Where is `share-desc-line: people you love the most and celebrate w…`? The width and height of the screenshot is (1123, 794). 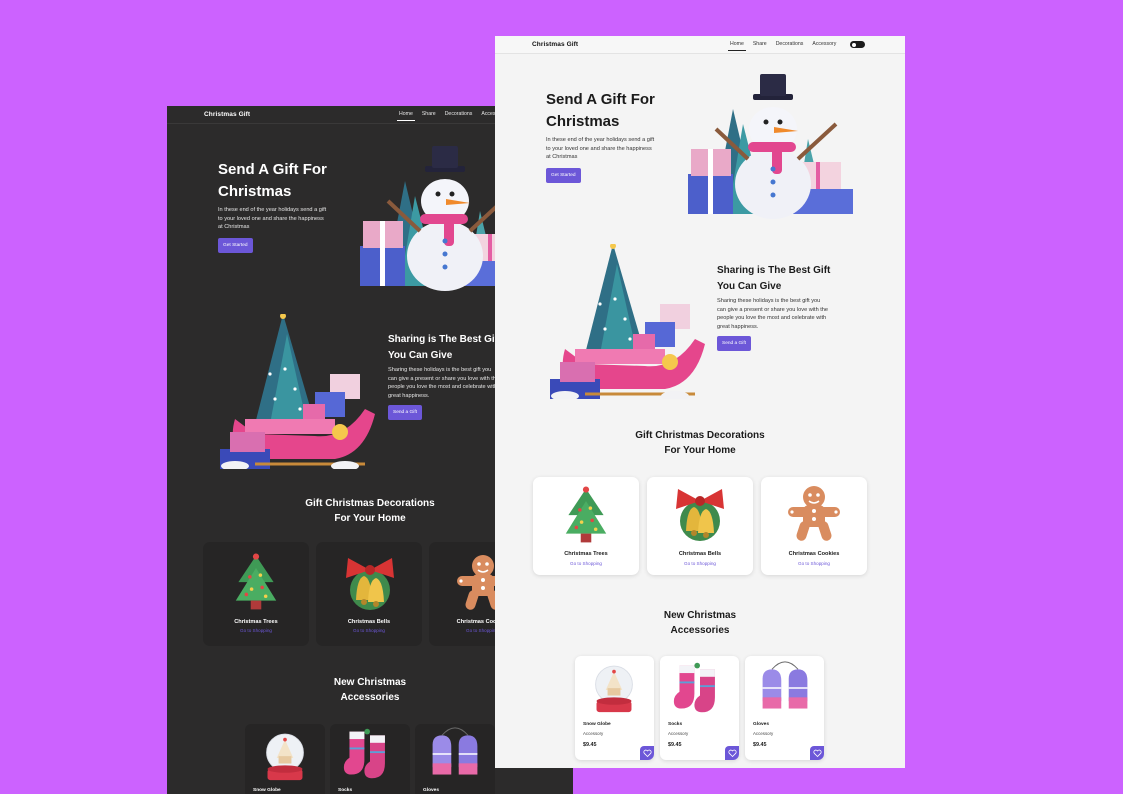 share-desc-line: people you love the most and celebrate w… is located at coordinates (772, 318).